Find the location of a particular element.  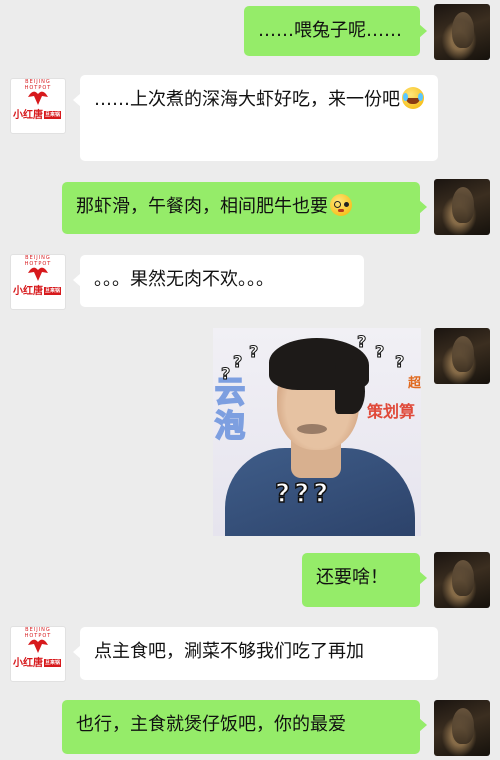

message-bubble-outgoing: 也行，主食就煲仔饭吧，你的最爱 is located at coordinates (244, 727).